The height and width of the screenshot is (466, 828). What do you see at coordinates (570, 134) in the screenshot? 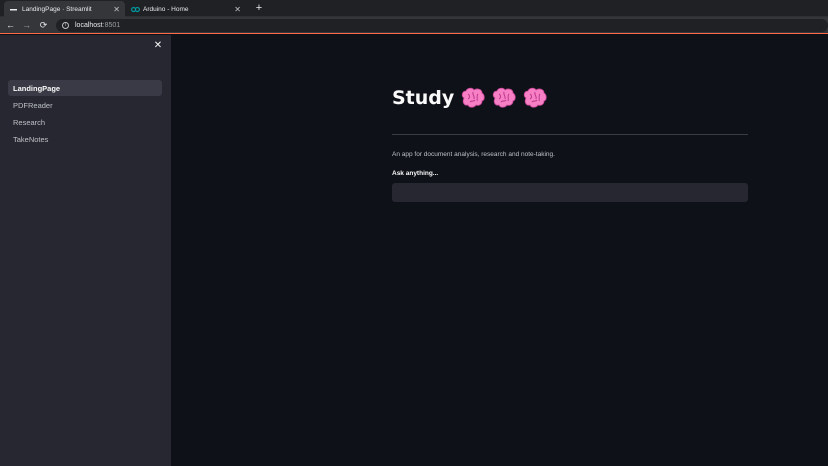
I see `title-divider` at bounding box center [570, 134].